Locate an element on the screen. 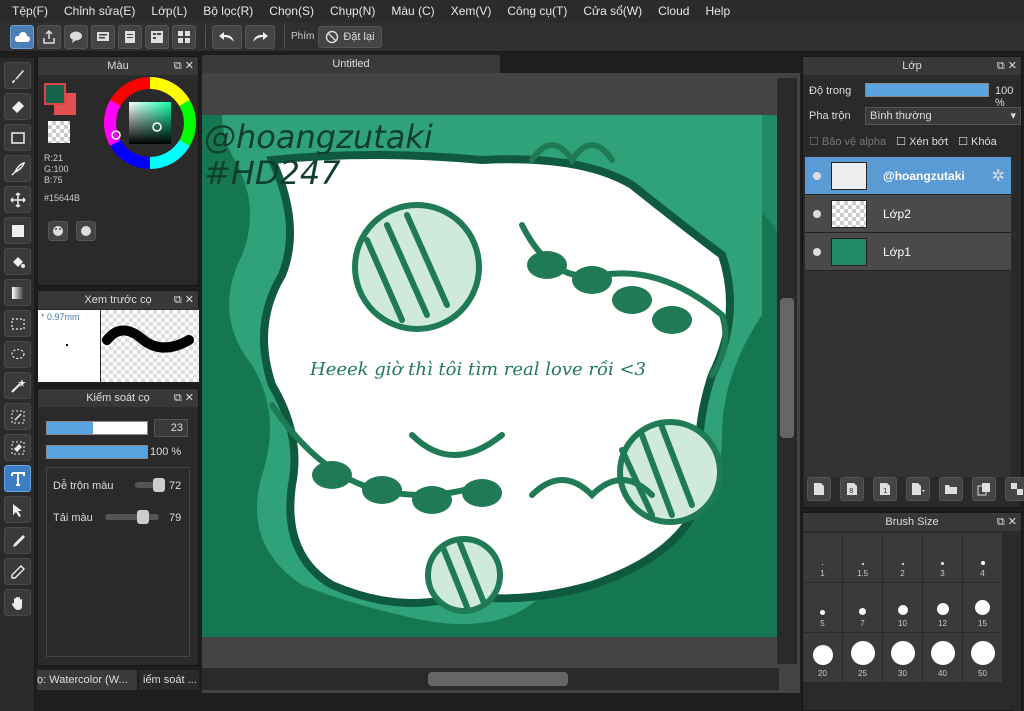  merge-layer-icon is located at coordinates (1014, 489).